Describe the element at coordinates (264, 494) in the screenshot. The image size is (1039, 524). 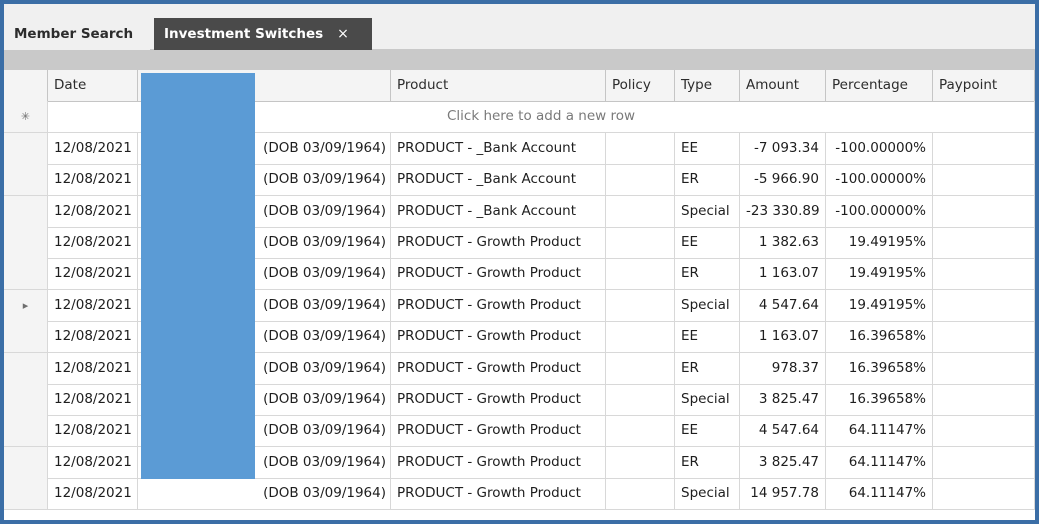
I see `member-cell: (DOB 03/09/1964)` at that location.